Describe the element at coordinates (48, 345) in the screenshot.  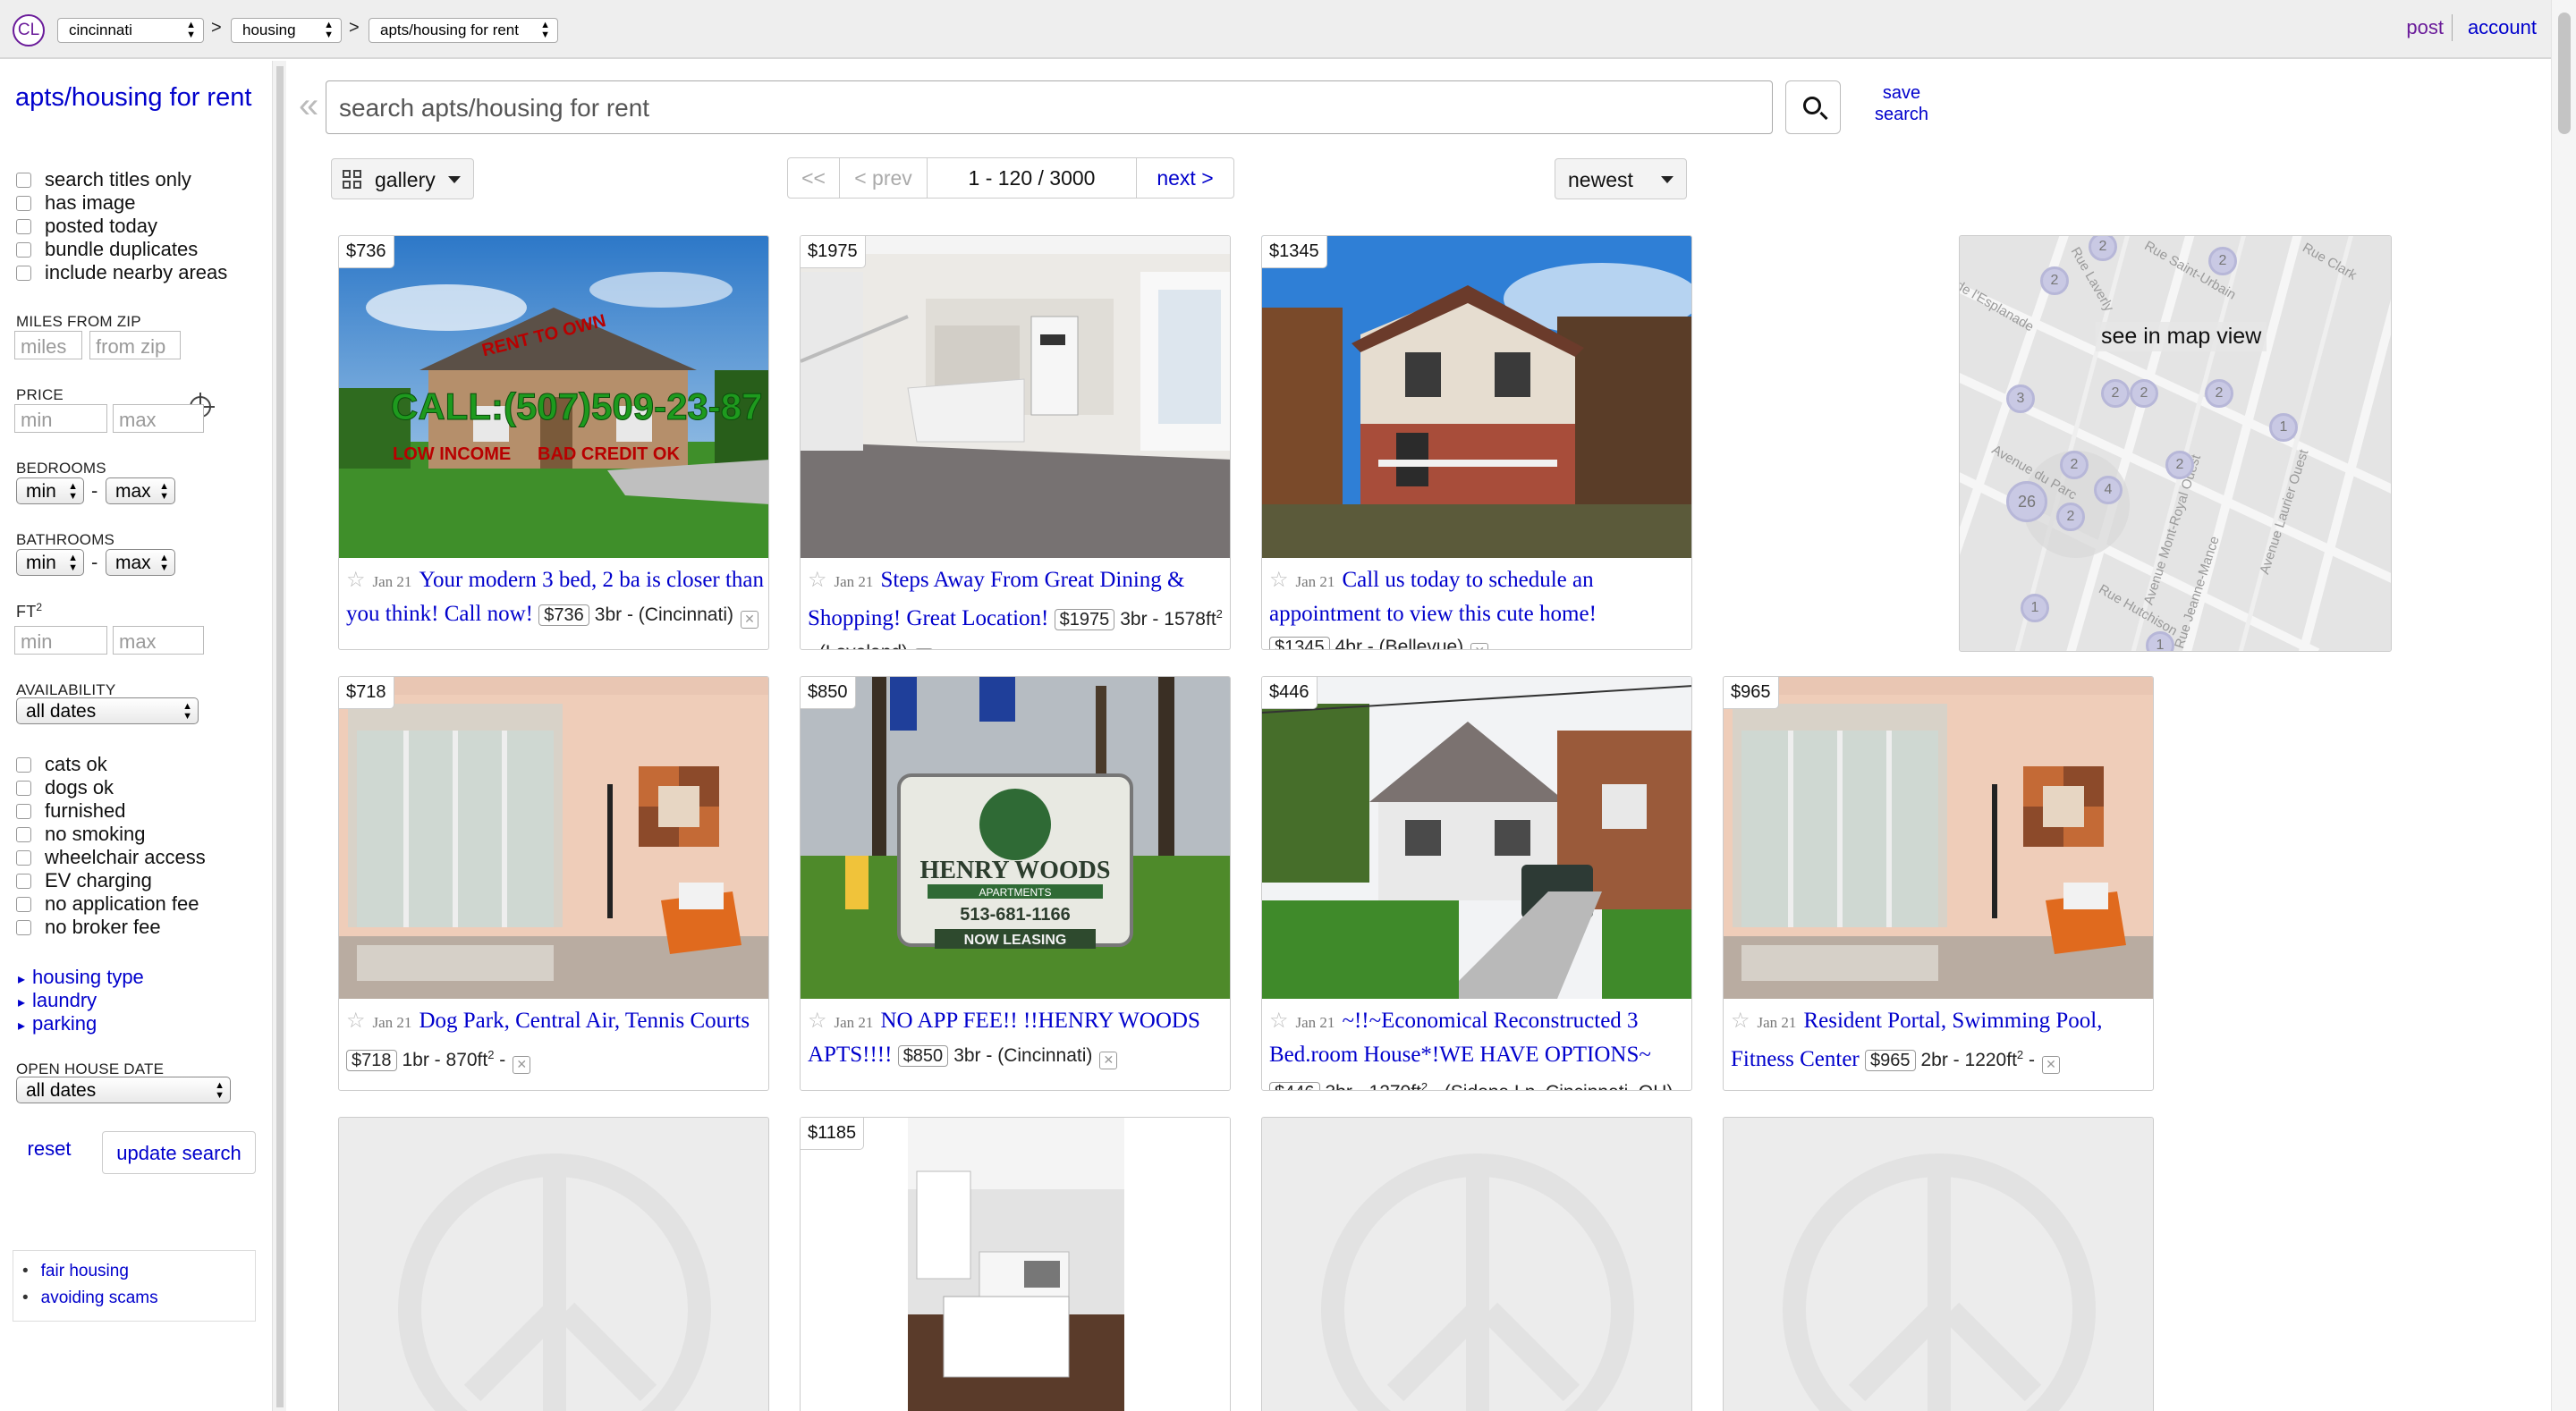
I see `miles-input: miles` at that location.